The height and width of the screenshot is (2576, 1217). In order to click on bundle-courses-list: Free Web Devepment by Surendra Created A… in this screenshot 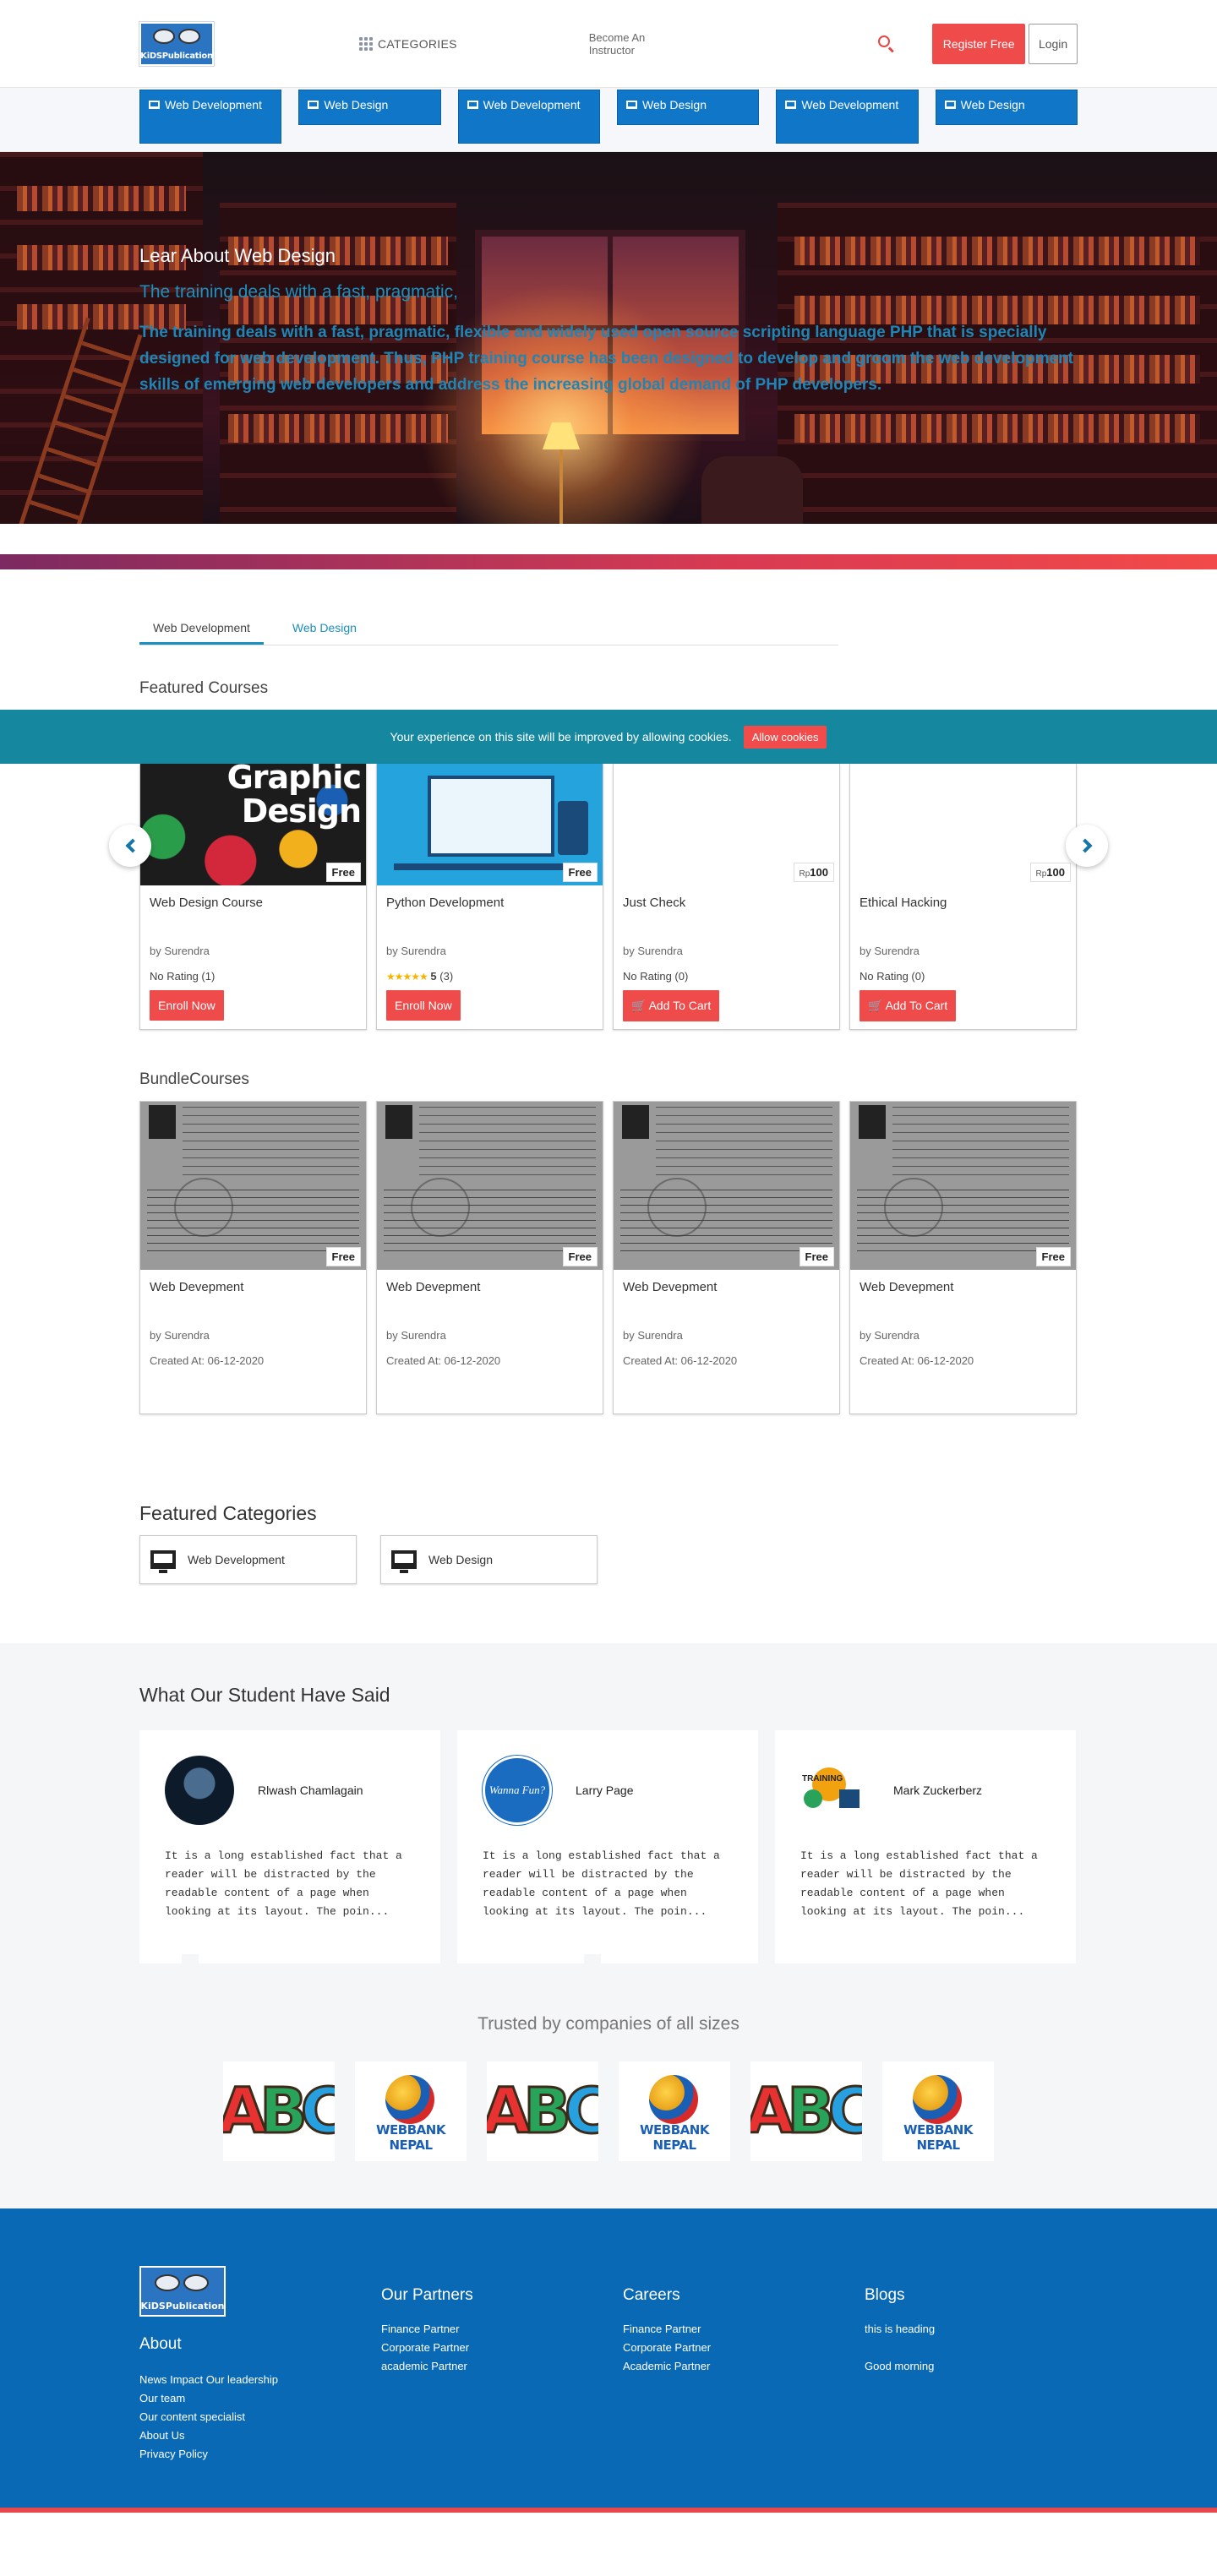, I will do `click(608, 1257)`.